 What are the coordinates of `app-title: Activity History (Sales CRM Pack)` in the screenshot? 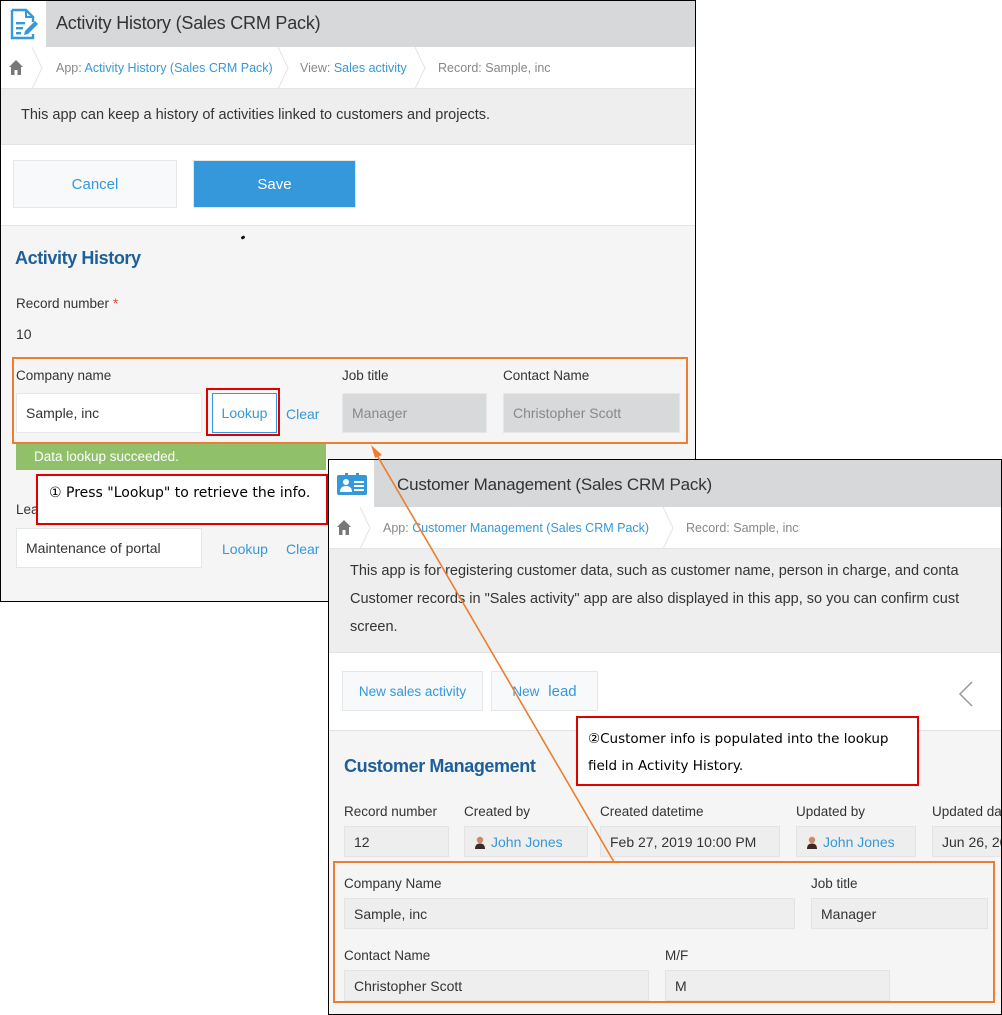 It's located at (188, 23).